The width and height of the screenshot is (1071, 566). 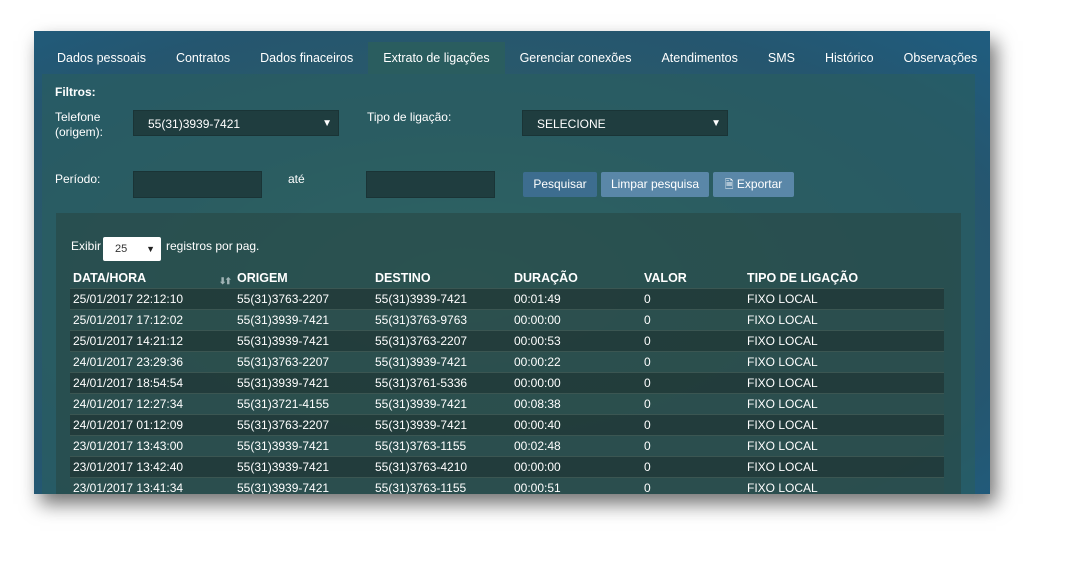 I want to click on cell-datetime: 24/01/2017 18:54:54, so click(x=152, y=383).